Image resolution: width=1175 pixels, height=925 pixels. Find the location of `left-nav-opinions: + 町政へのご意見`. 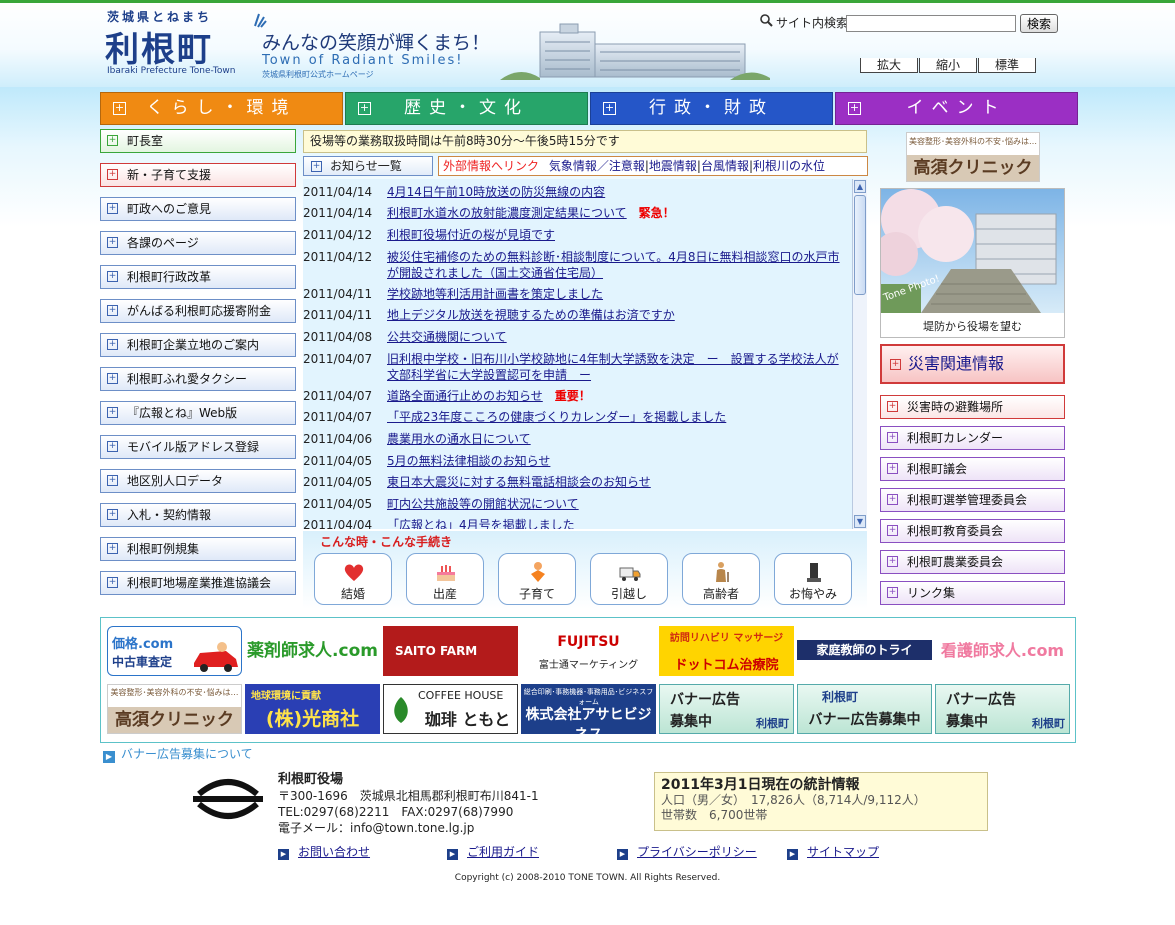

left-nav-opinions: + 町政へのご意見 is located at coordinates (198, 209).